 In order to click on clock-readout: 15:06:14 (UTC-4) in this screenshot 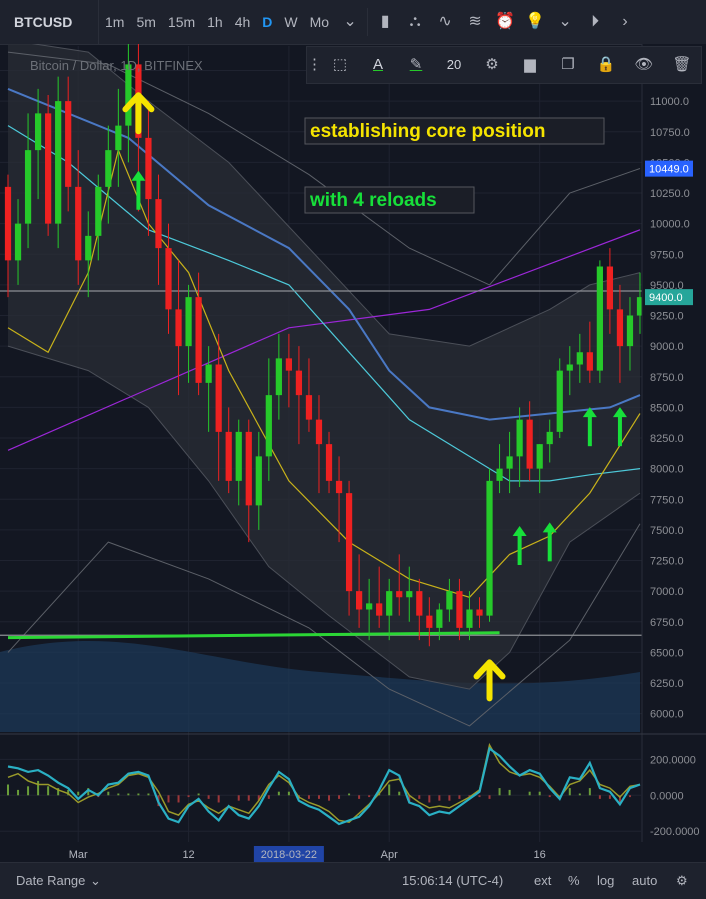, I will do `click(453, 880)`.